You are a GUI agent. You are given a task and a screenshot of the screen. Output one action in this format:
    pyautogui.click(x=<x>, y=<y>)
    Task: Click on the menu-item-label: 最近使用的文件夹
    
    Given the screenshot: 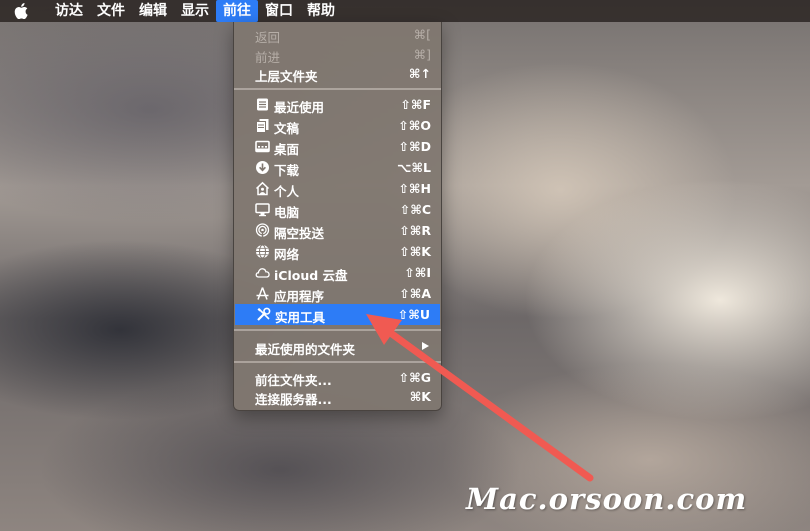 What is the action you would take?
    pyautogui.click(x=305, y=349)
    